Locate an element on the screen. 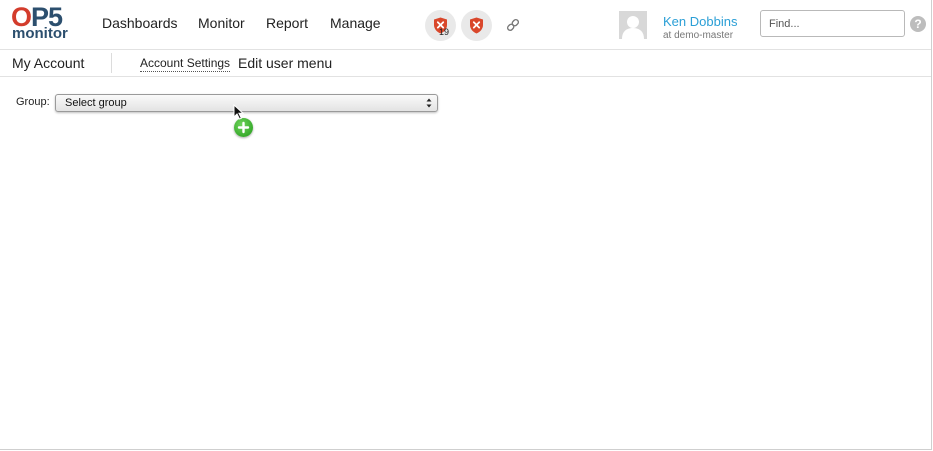  nav-monitor: Monitor is located at coordinates (221, 23).